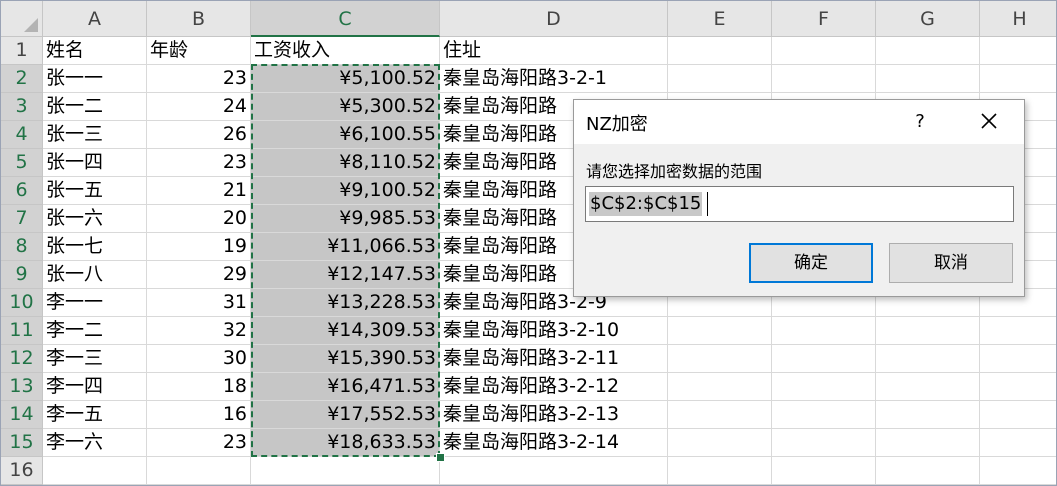 The width and height of the screenshot is (1057, 486). I want to click on address-cell: 秦皇岛海阳路3-2-14, so click(554, 443).